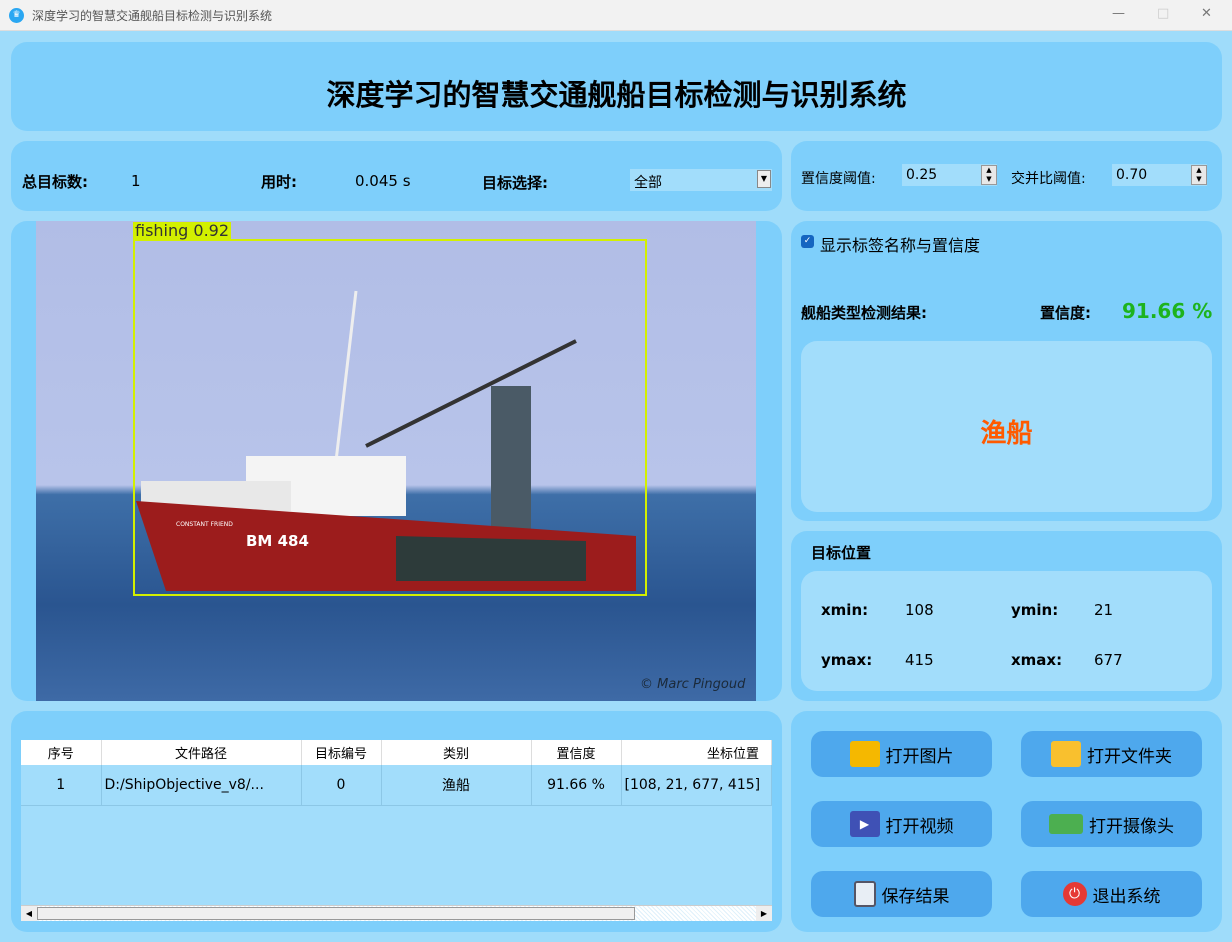 The width and height of the screenshot is (1232, 942). Describe the element at coordinates (1131, 826) in the screenshot. I see `open-camera-label: 打开摄像头` at that location.